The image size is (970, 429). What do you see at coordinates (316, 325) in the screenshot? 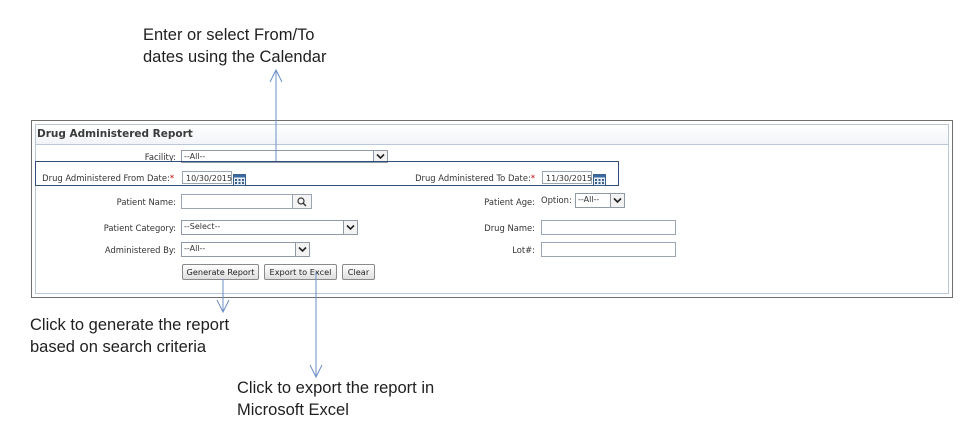
I see `arrow-export` at bounding box center [316, 325].